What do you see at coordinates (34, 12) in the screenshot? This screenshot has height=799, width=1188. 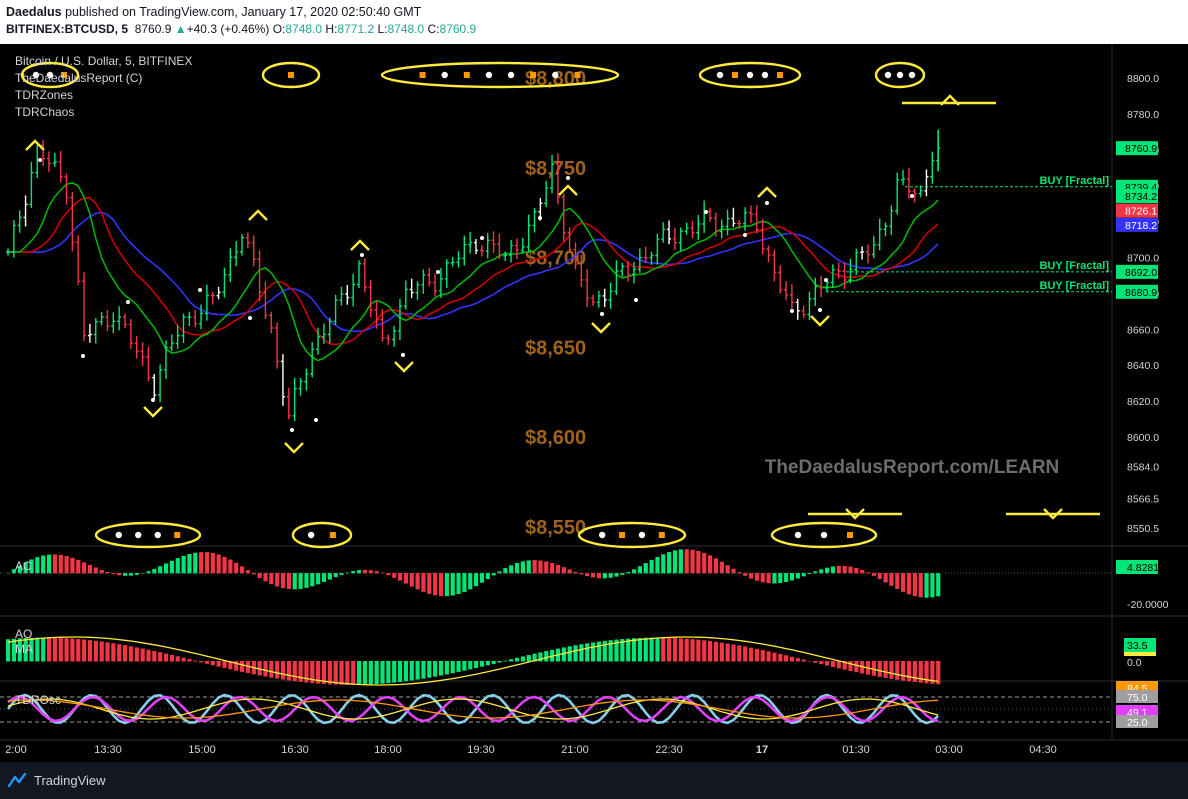 I see `publisher-name: Daedalus` at bounding box center [34, 12].